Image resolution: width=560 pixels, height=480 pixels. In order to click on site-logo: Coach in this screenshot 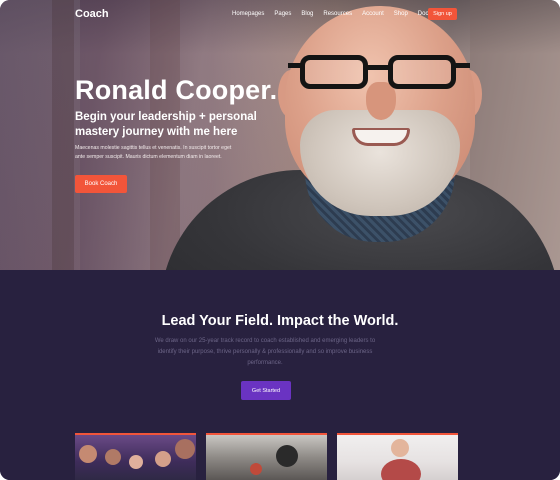, I will do `click(92, 14)`.